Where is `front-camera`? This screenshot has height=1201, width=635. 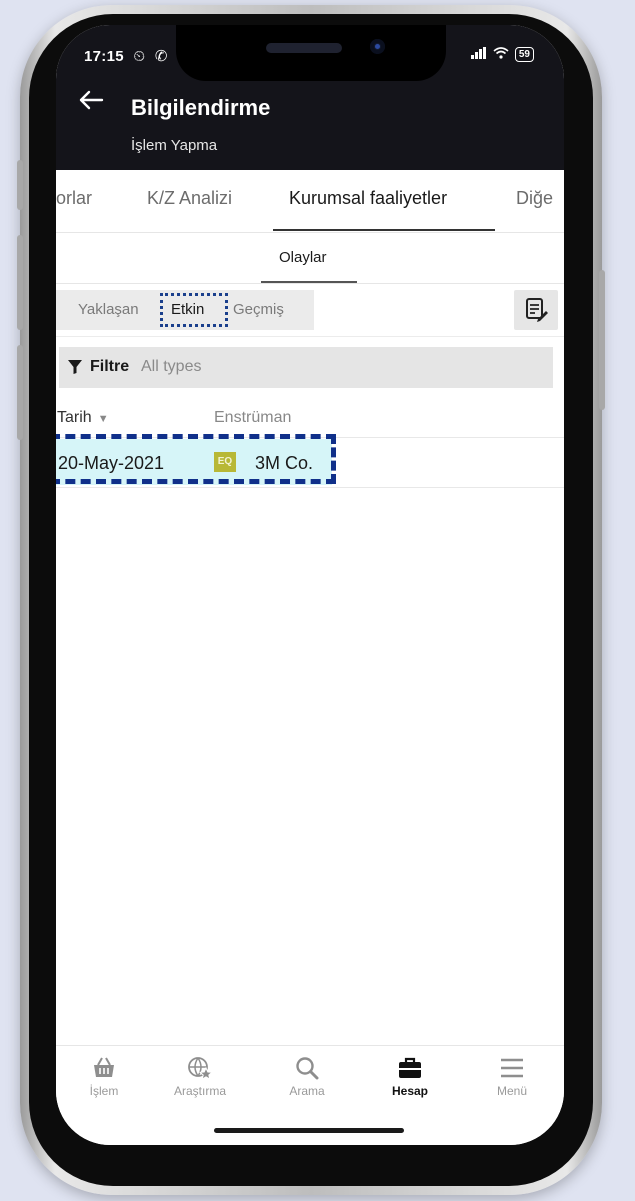
front-camera is located at coordinates (377, 46).